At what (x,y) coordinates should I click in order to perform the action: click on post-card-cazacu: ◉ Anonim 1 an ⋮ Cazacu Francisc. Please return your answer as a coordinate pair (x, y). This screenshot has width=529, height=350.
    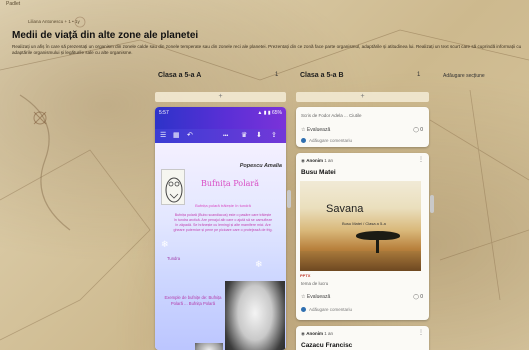
    Looking at the image, I should click on (362, 338).